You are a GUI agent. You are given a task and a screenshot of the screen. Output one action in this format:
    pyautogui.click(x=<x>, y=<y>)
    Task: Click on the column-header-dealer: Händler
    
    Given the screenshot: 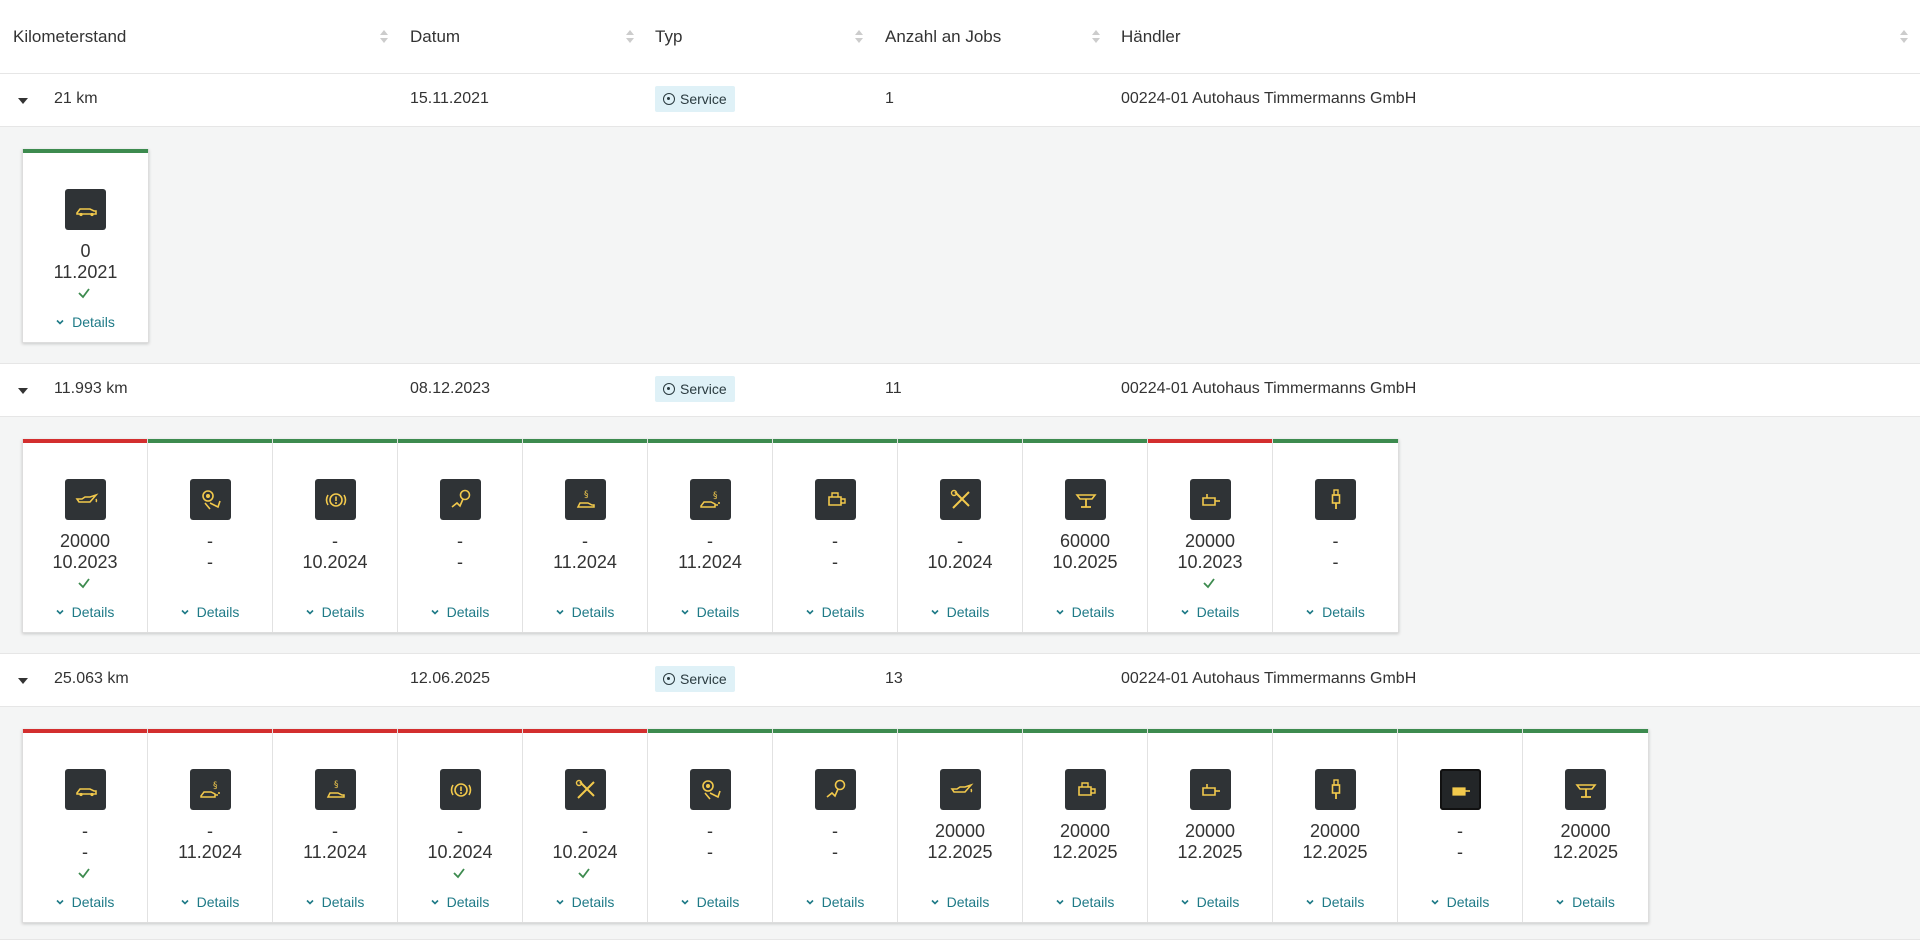 What is the action you would take?
    pyautogui.click(x=1151, y=37)
    